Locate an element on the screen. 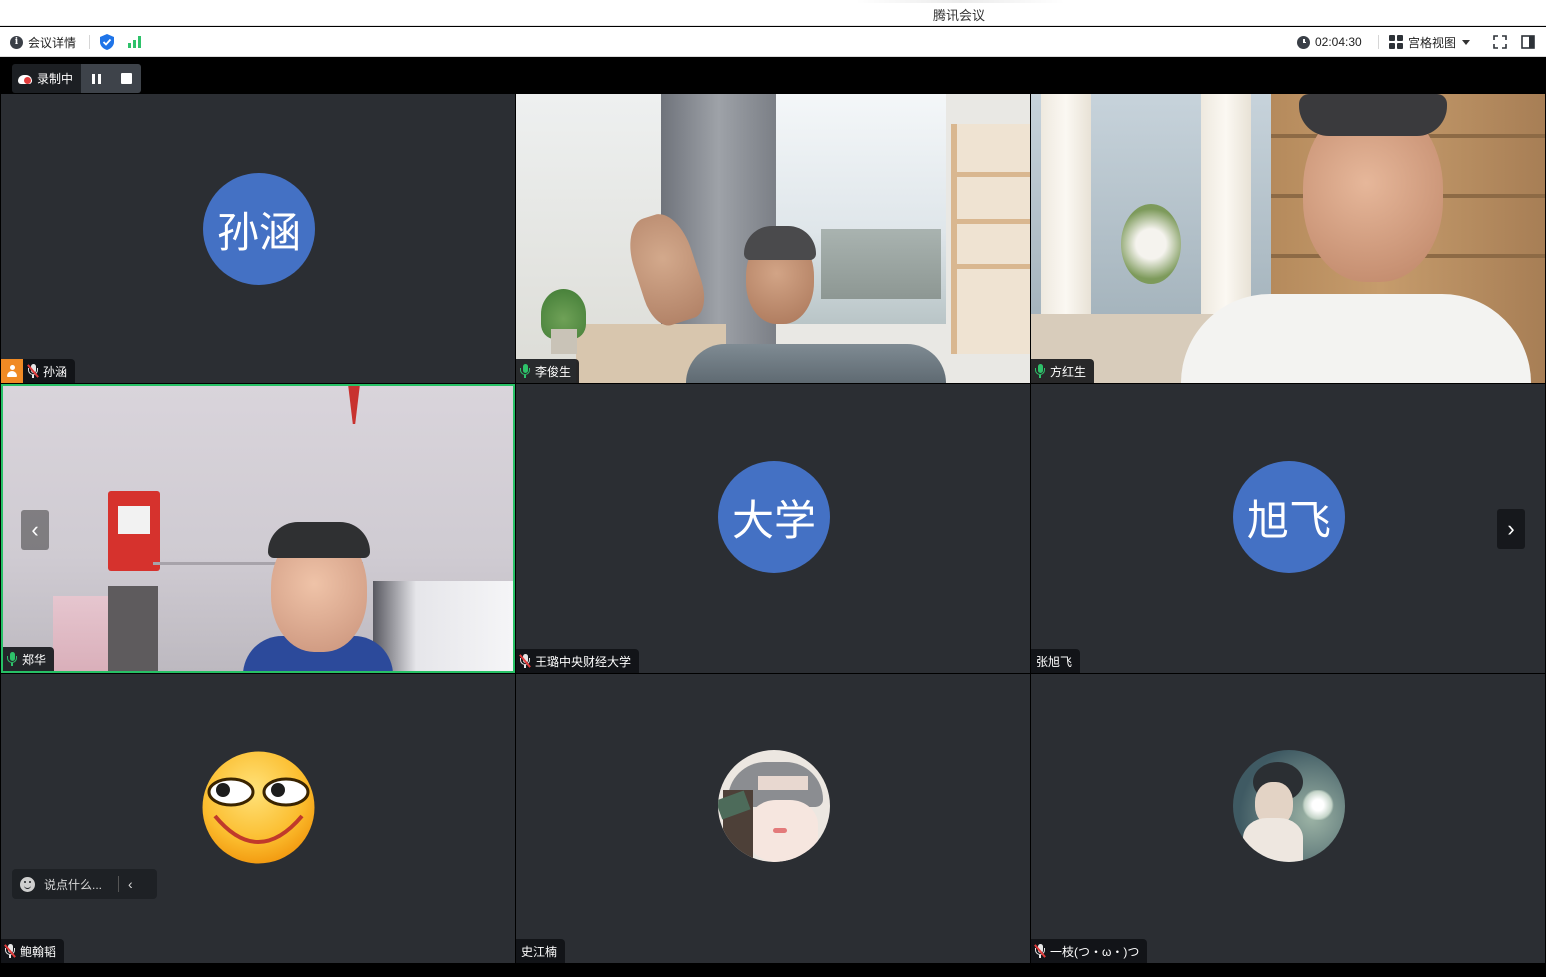 This screenshot has width=1546, height=977. participant-video-tile: 方红生 is located at coordinates (1288, 238).